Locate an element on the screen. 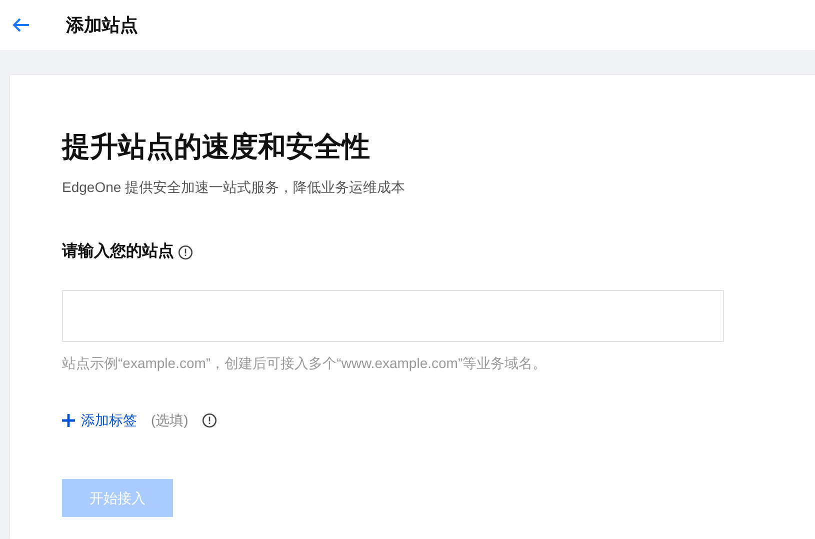 This screenshot has width=815, height=539. site-input-field is located at coordinates (393, 316).